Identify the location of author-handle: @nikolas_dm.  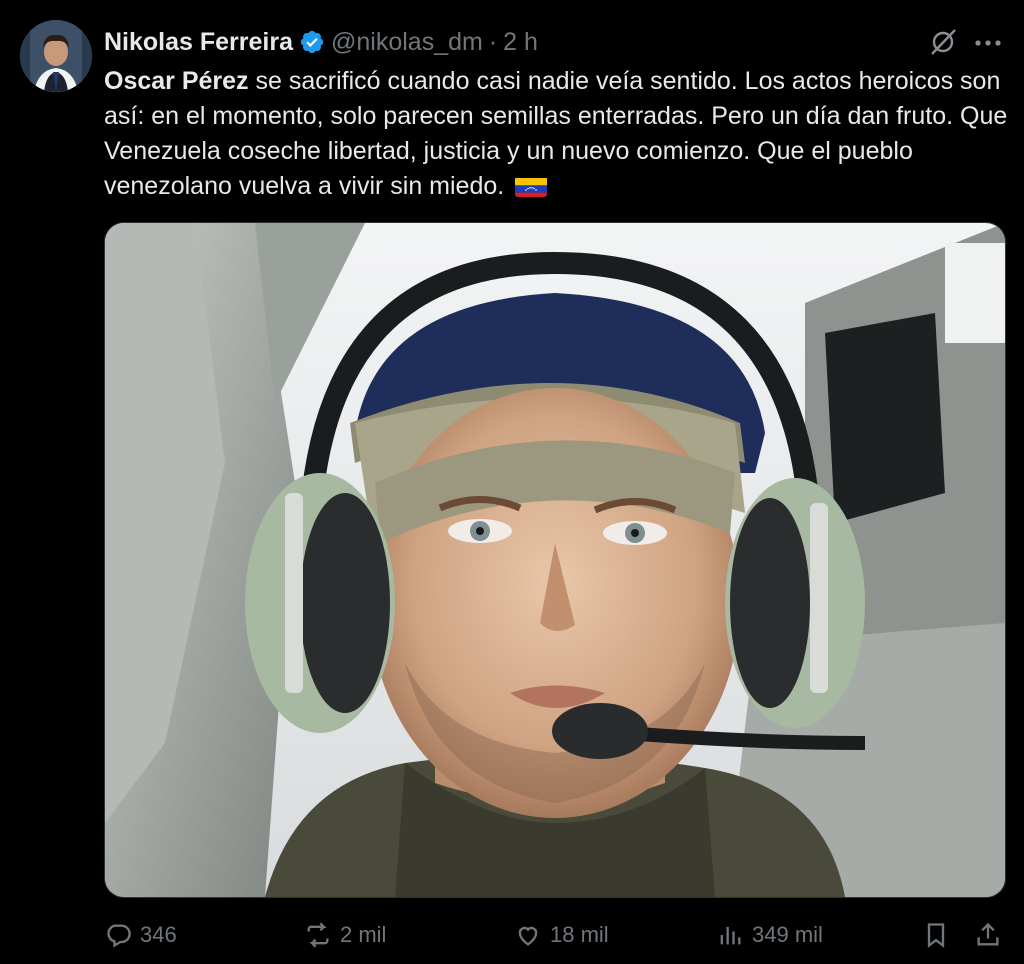
(407, 42).